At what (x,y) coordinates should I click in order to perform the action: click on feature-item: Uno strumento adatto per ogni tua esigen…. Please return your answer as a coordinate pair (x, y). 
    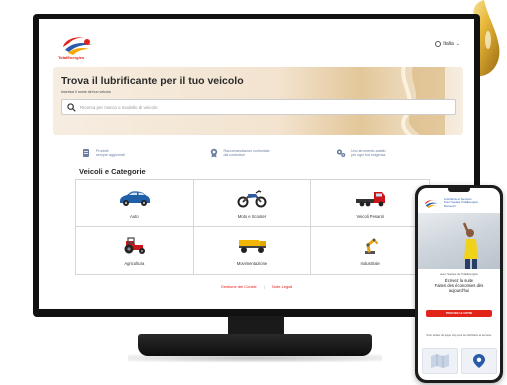
    Looking at the image, I should click on (393, 153).